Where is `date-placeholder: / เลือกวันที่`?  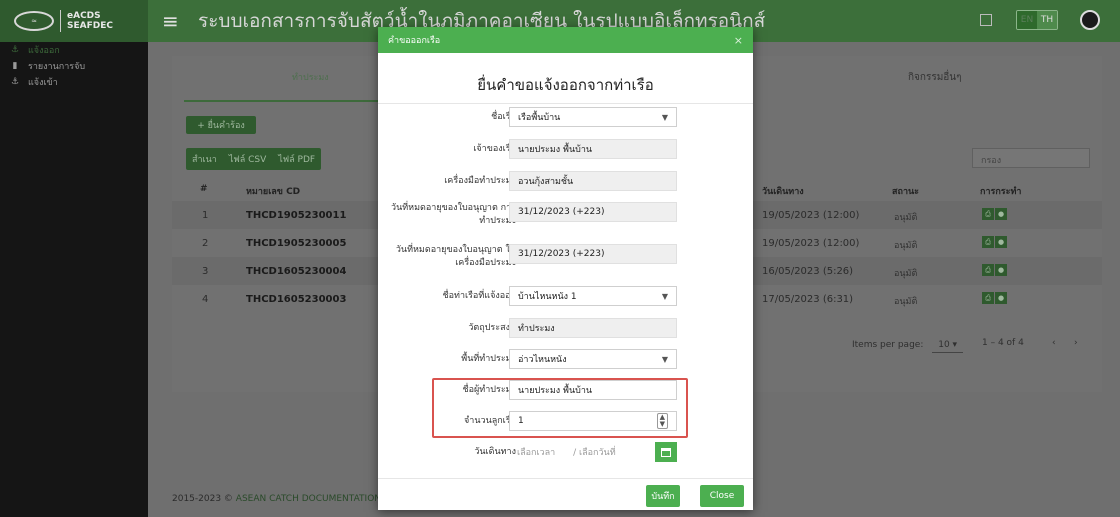
date-placeholder: / เลือกวันที่ is located at coordinates (594, 452).